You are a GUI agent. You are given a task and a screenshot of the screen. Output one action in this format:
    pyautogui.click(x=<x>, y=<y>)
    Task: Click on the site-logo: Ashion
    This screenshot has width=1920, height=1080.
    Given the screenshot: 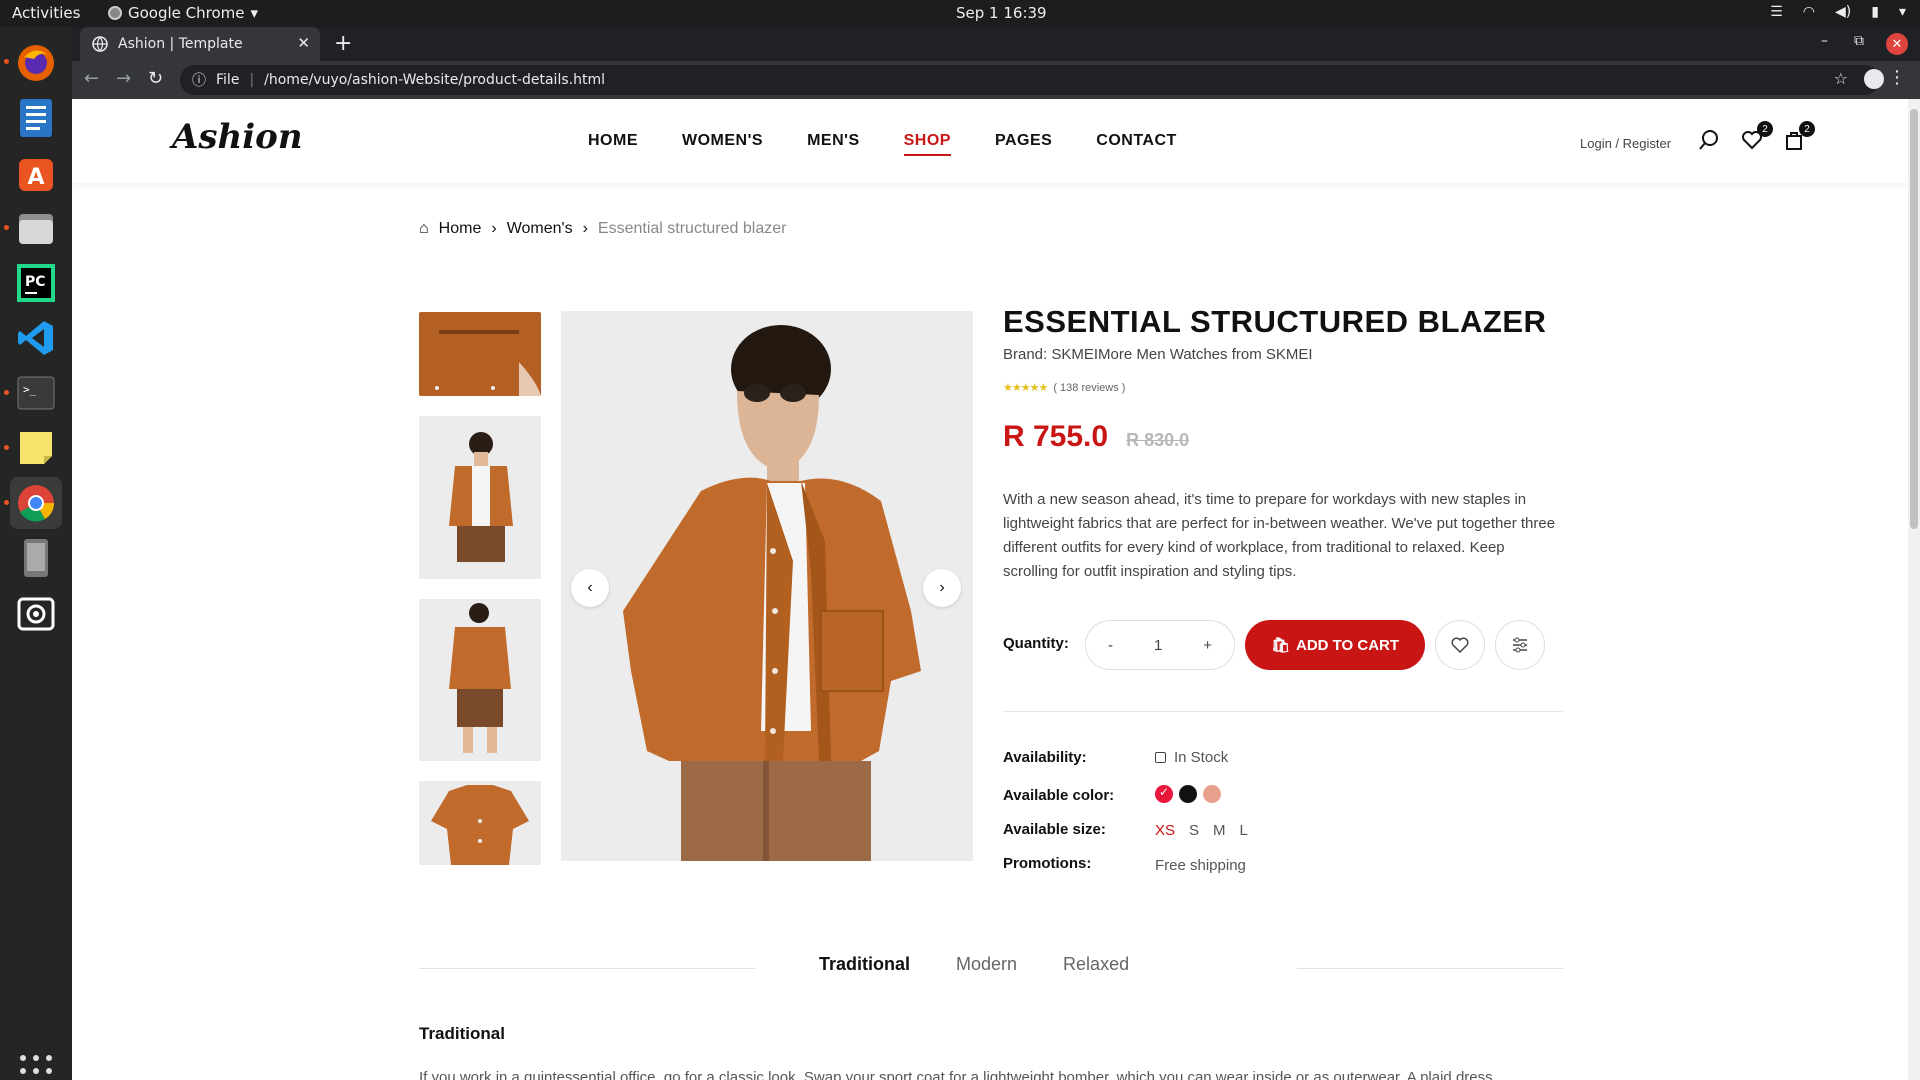 What is the action you would take?
    pyautogui.click(x=237, y=137)
    